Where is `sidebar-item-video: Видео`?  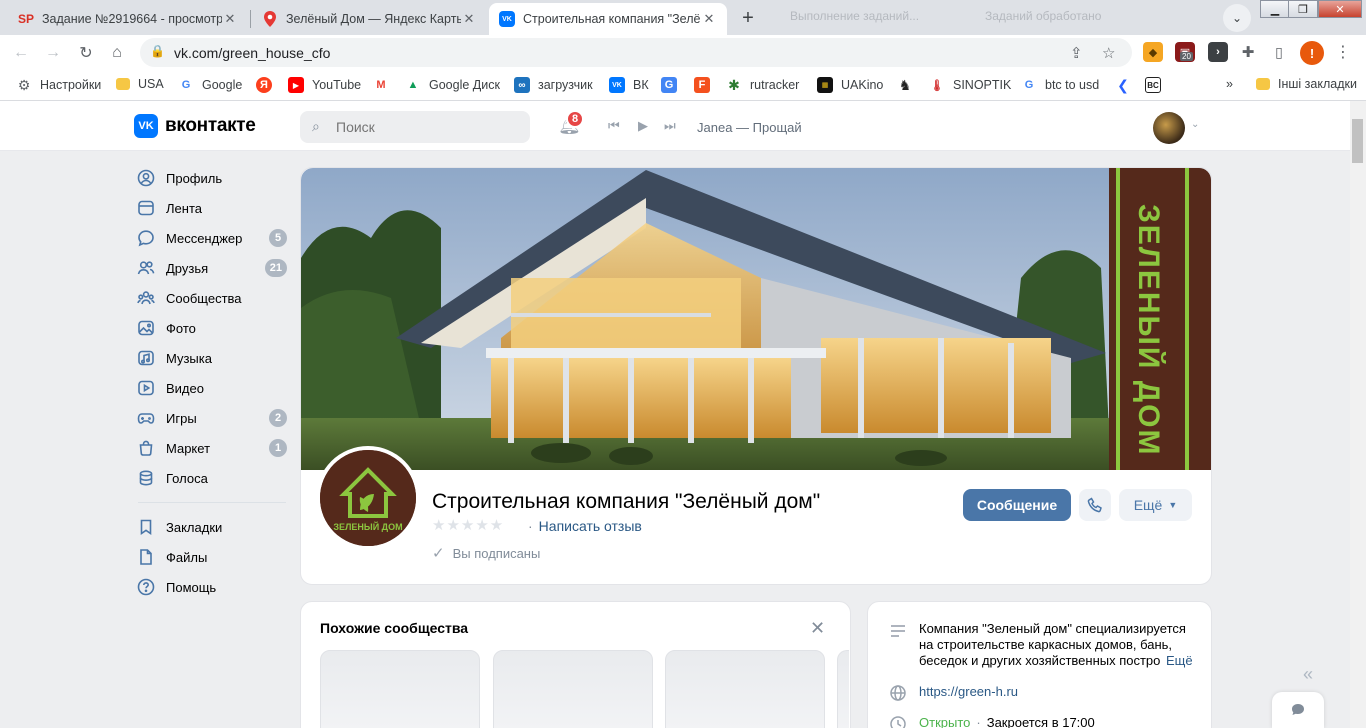 sidebar-item-video: Видео is located at coordinates (213, 388).